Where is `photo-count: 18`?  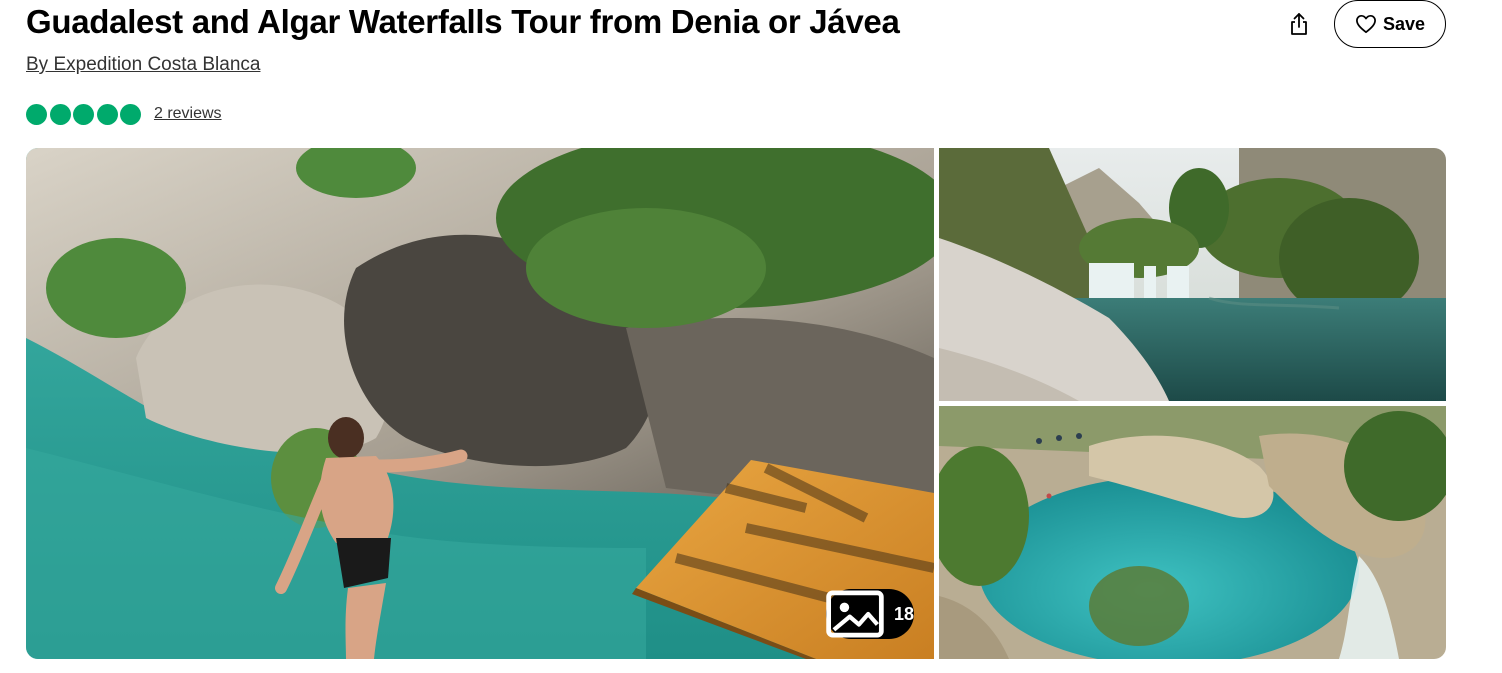 photo-count: 18 is located at coordinates (903, 613).